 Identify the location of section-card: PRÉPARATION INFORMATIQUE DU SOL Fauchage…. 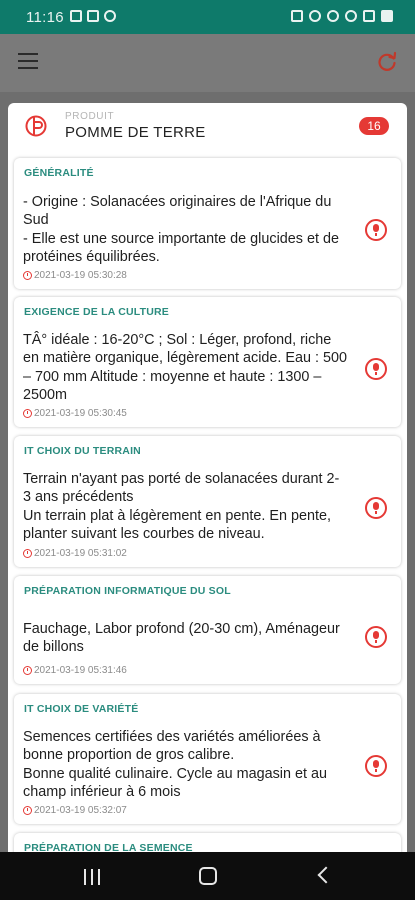
(207, 630).